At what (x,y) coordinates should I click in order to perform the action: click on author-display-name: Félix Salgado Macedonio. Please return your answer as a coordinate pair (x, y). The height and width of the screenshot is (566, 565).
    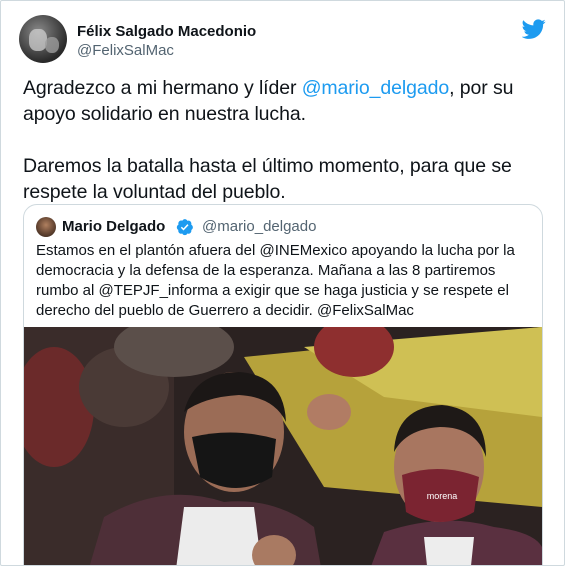
    Looking at the image, I should click on (166, 31).